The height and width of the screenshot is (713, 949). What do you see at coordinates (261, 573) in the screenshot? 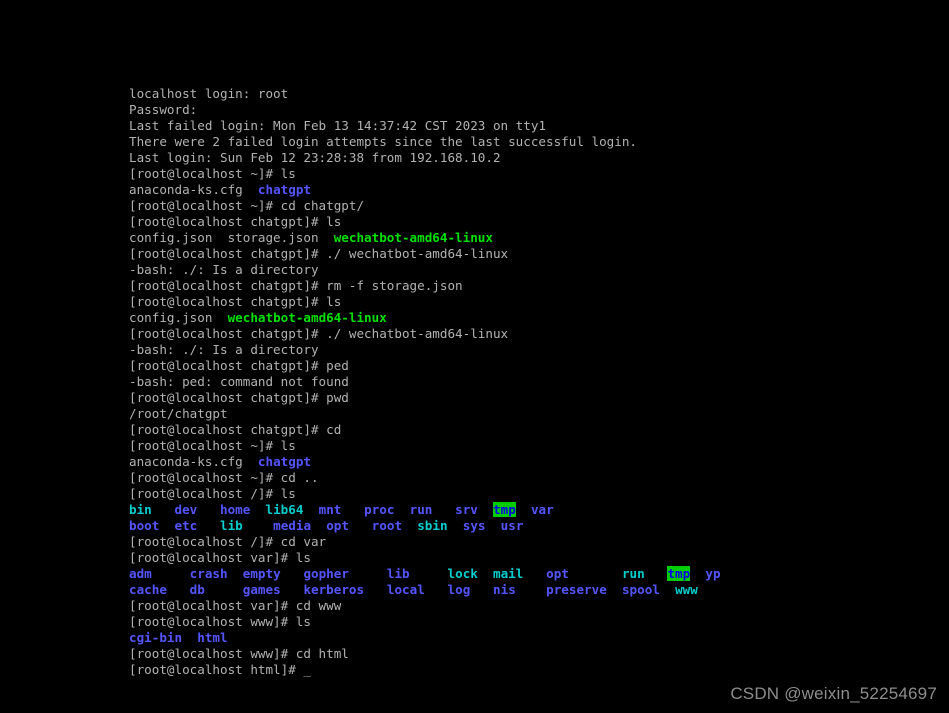
I see `terminal-segment-dir: empty` at bounding box center [261, 573].